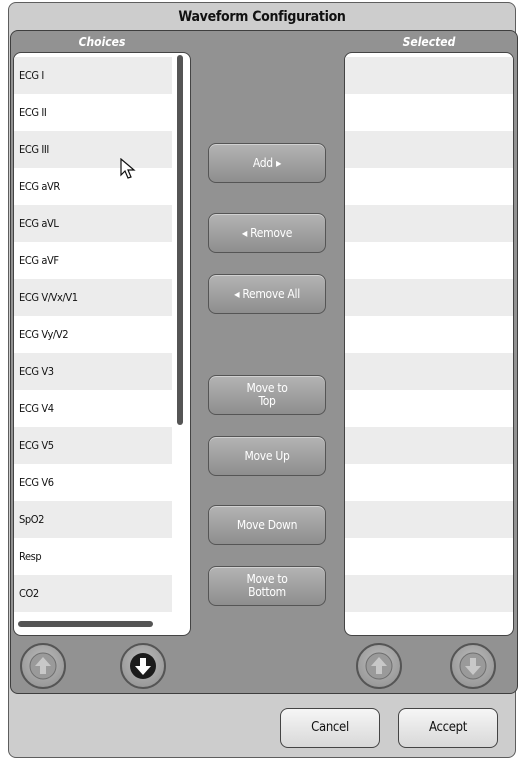 This screenshot has width=518, height=762. I want to click on choices-vertical-scrollbar, so click(180, 240).